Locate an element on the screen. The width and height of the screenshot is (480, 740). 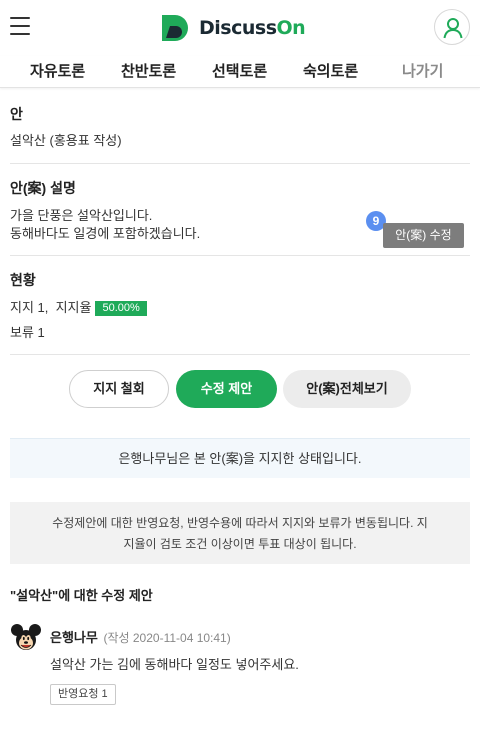
comment-text: 설악산 가는 김에 동해바다 일정도 넣어주세요. is located at coordinates (174, 664).